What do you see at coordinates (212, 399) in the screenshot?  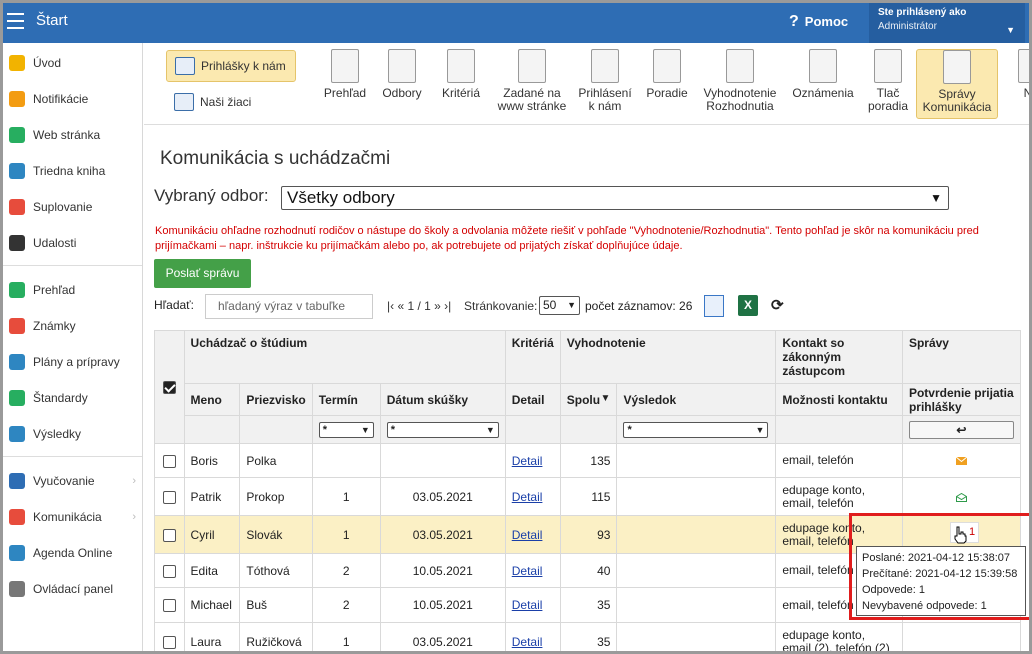 I see `column-header: Meno` at bounding box center [212, 399].